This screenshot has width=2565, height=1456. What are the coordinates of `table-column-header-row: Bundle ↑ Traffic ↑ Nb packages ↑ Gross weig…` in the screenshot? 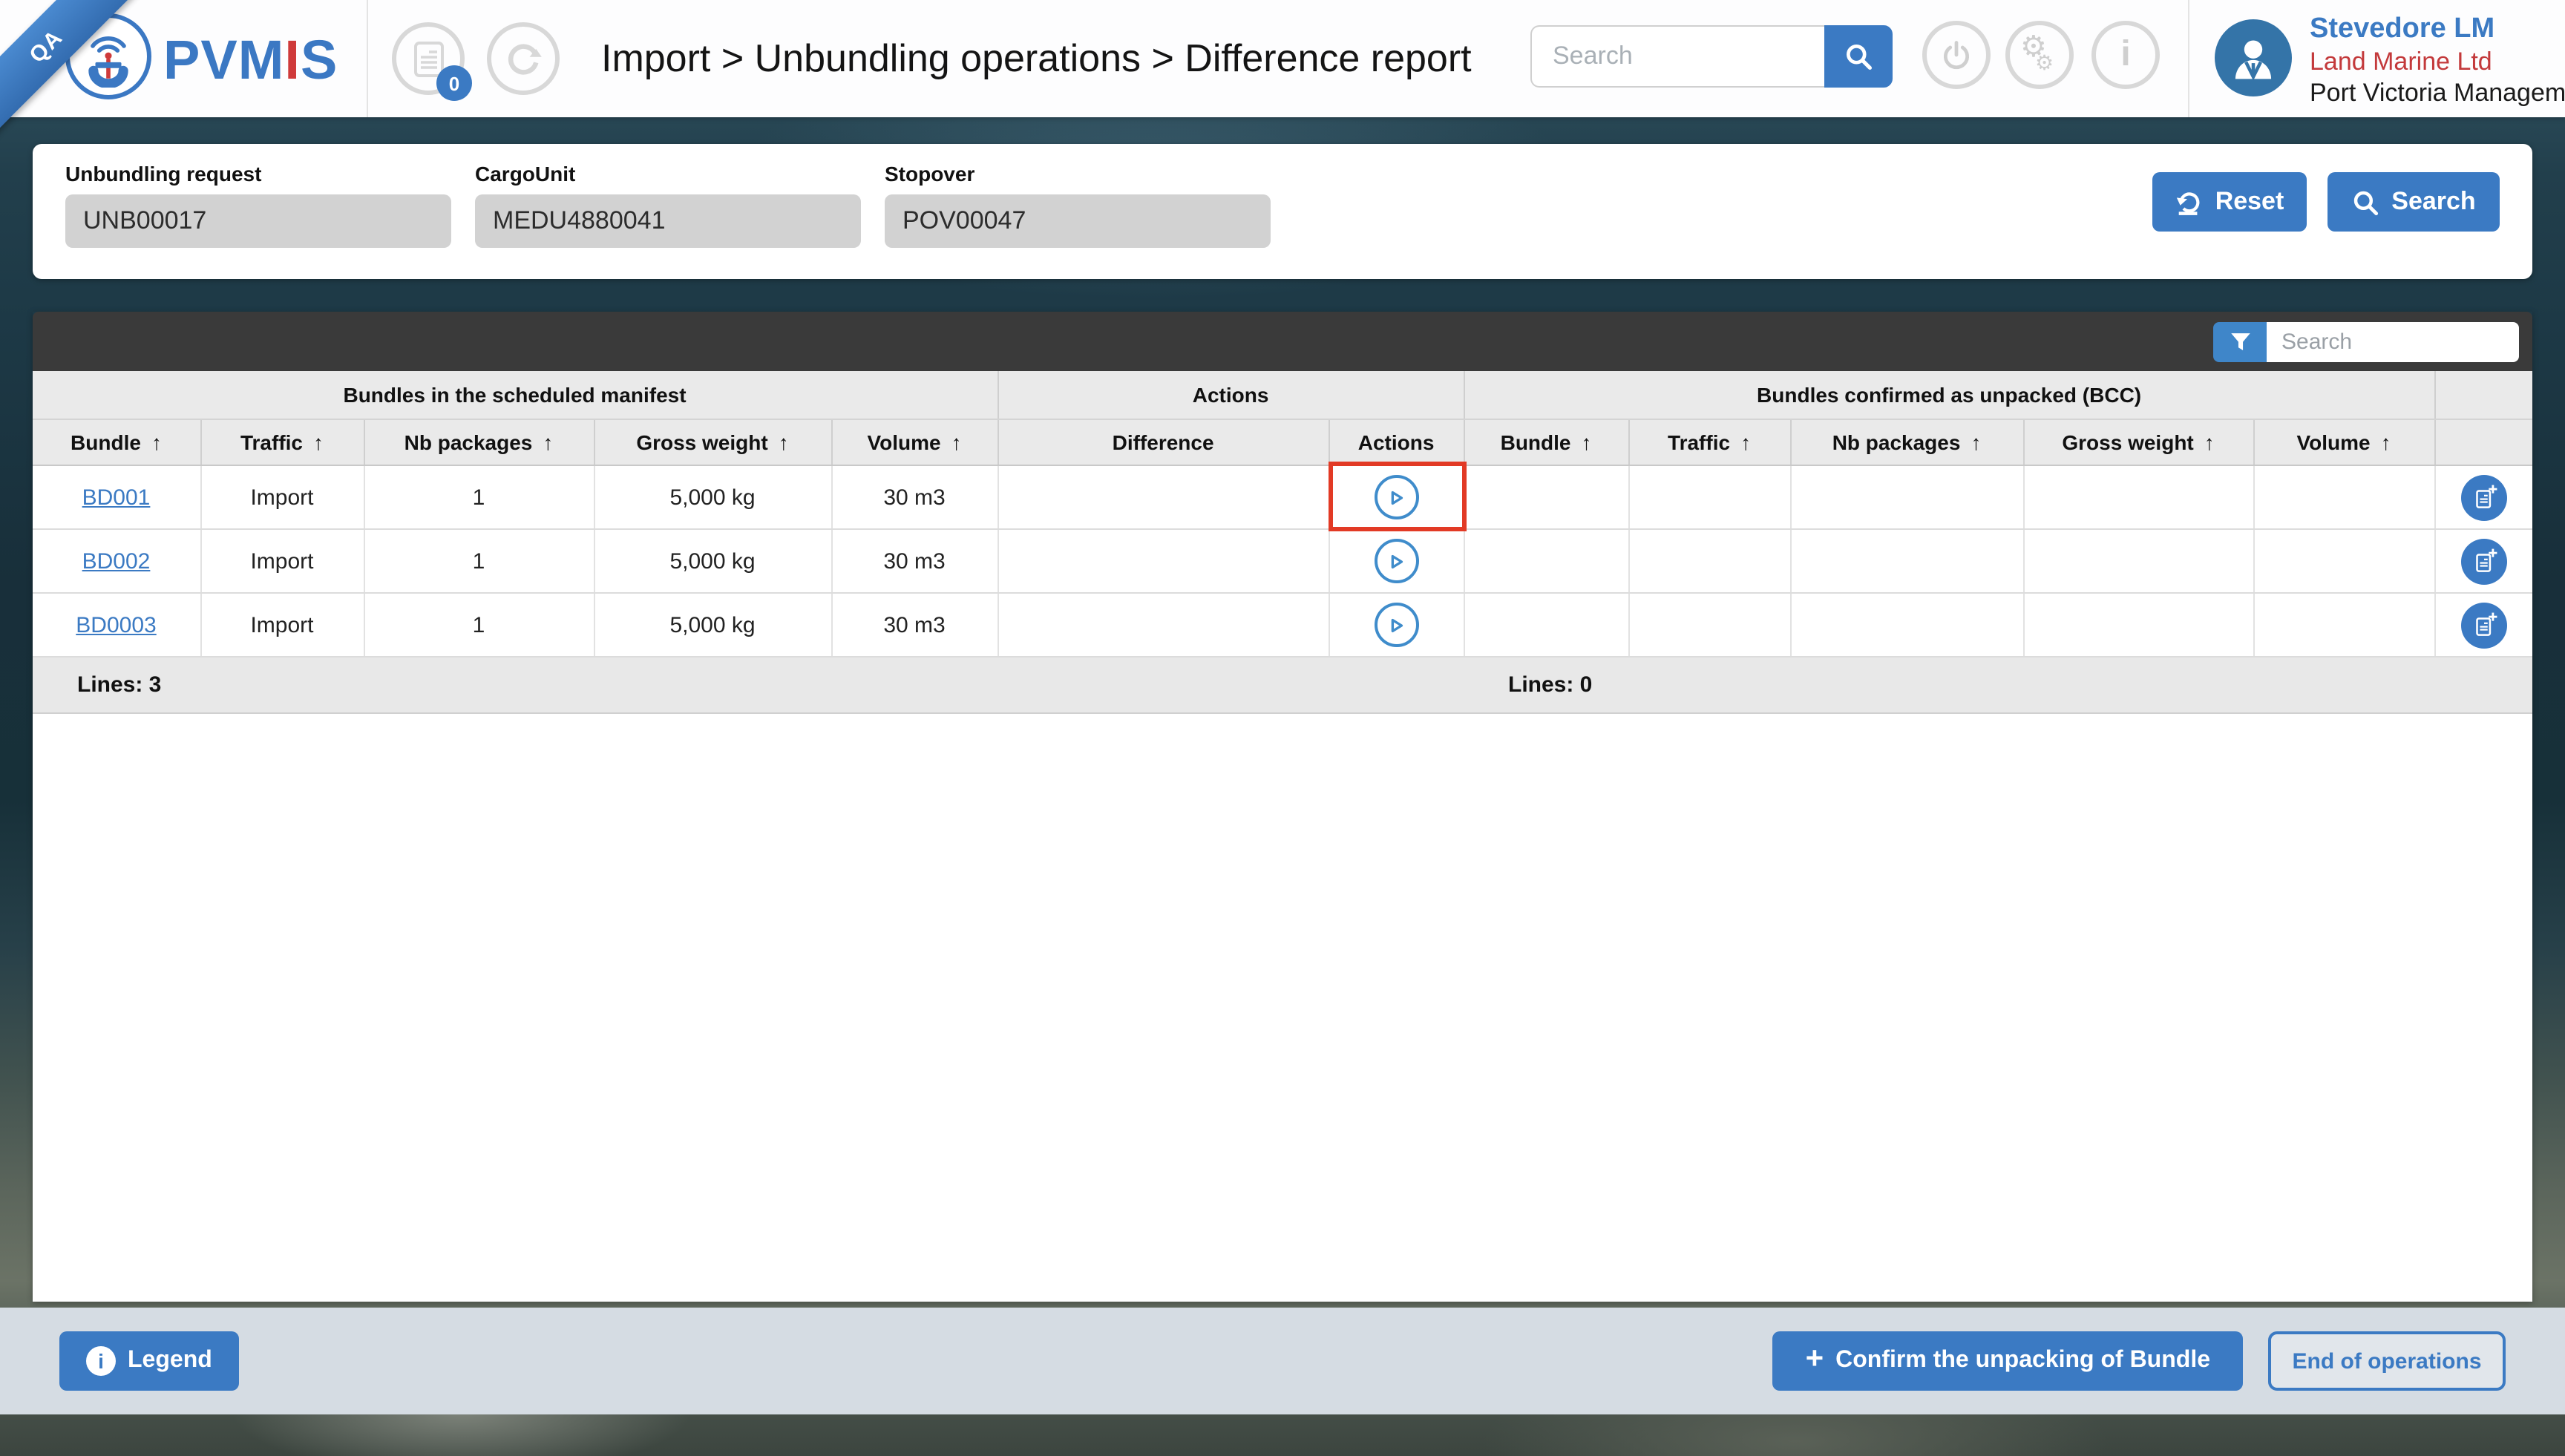 It's located at (1283, 443).